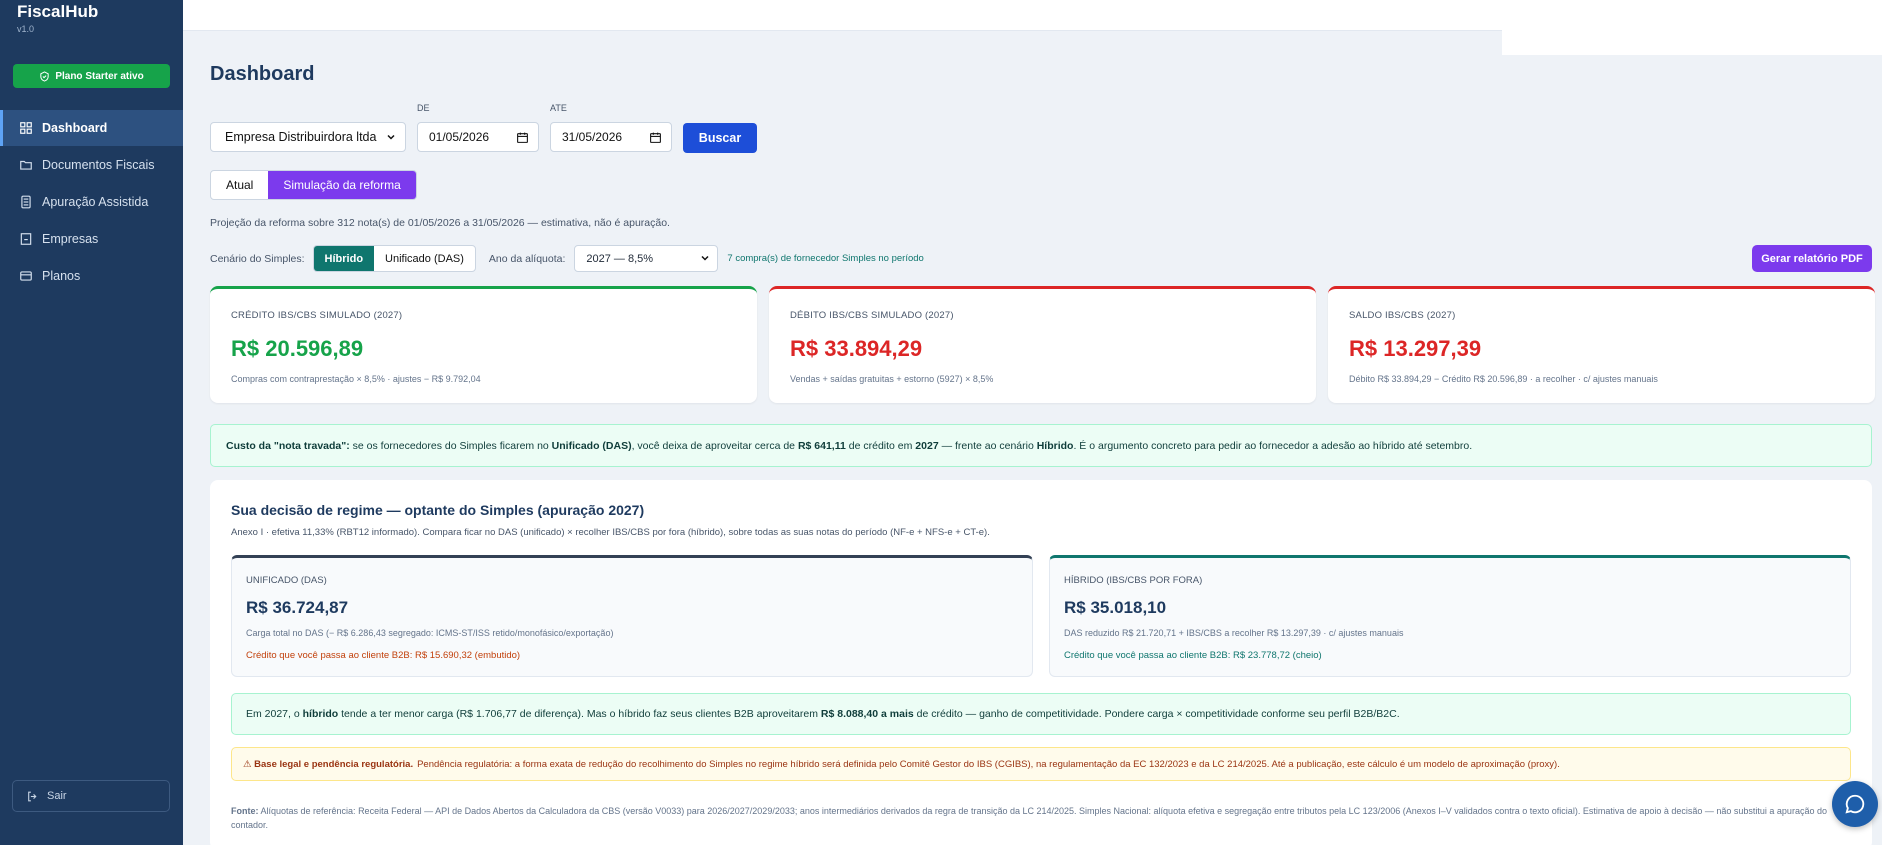  Describe the element at coordinates (262, 74) in the screenshot. I see `page-title: Dashboard` at that location.